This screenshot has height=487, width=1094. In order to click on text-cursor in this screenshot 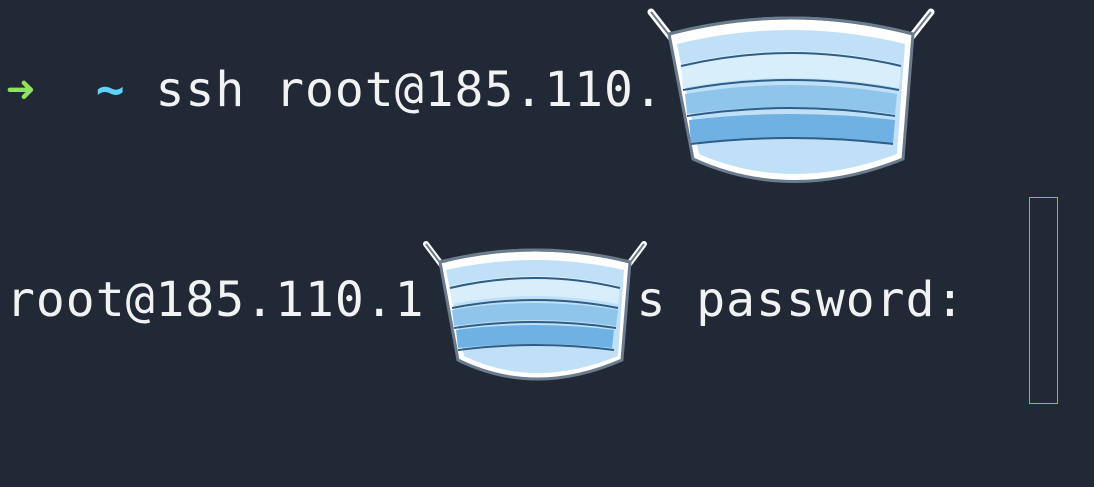, I will do `click(1043, 300)`.